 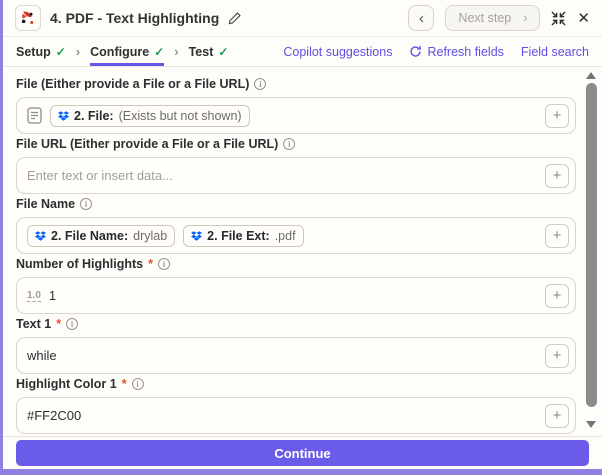 I want to click on edit-title-icon, so click(x=235, y=18).